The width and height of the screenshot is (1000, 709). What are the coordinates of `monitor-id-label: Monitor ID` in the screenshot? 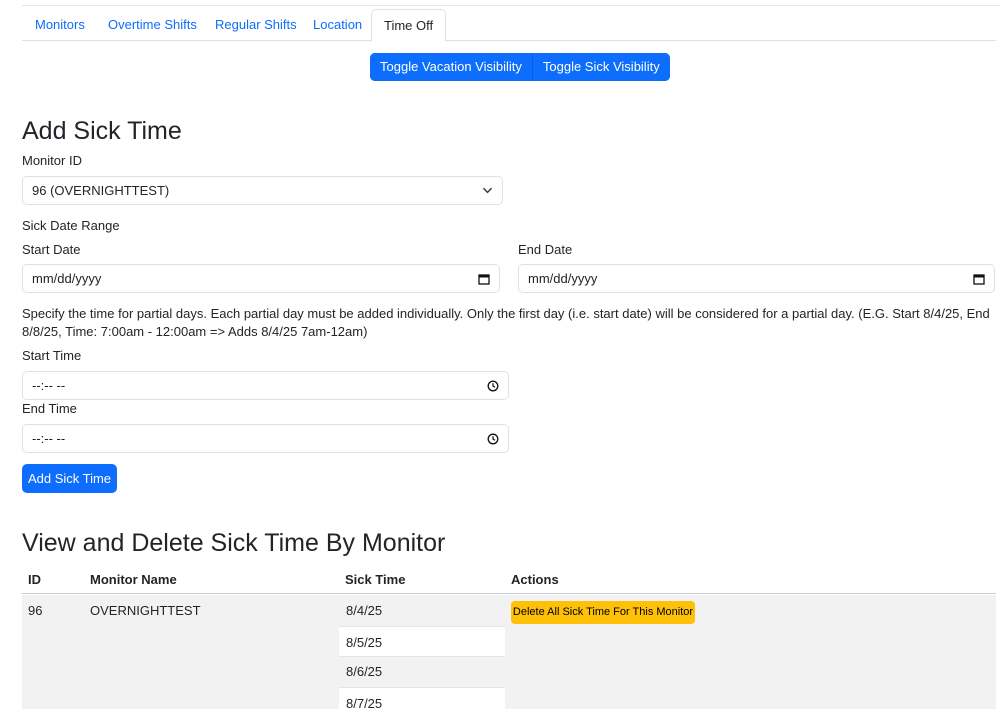 It's located at (52, 160).